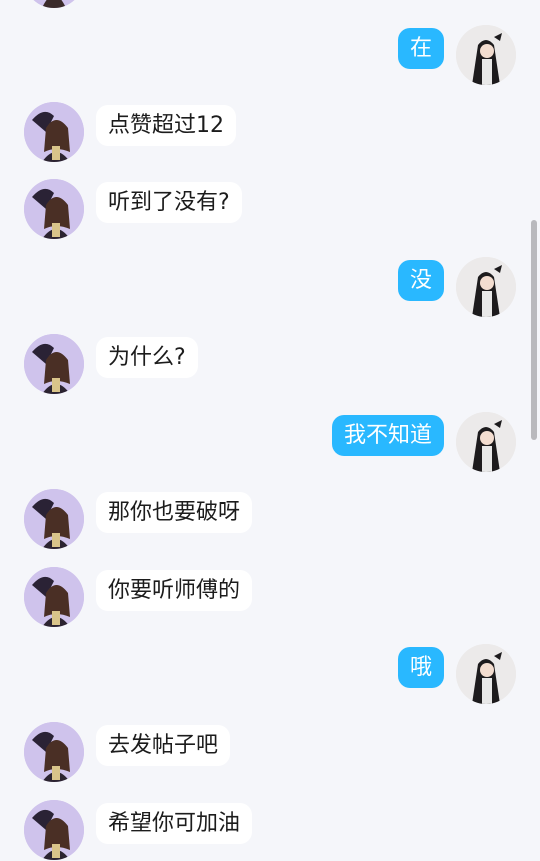 The image size is (540, 861). Describe the element at coordinates (270, 830) in the screenshot. I see `message-row-received: 希望你可加油` at that location.